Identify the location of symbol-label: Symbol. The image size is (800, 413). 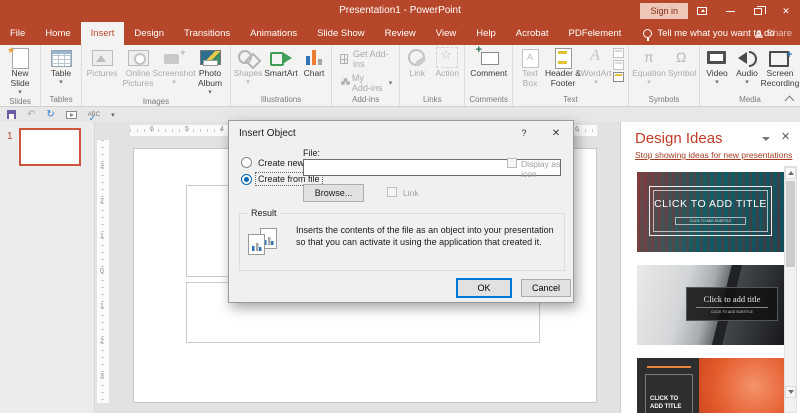
(682, 73).